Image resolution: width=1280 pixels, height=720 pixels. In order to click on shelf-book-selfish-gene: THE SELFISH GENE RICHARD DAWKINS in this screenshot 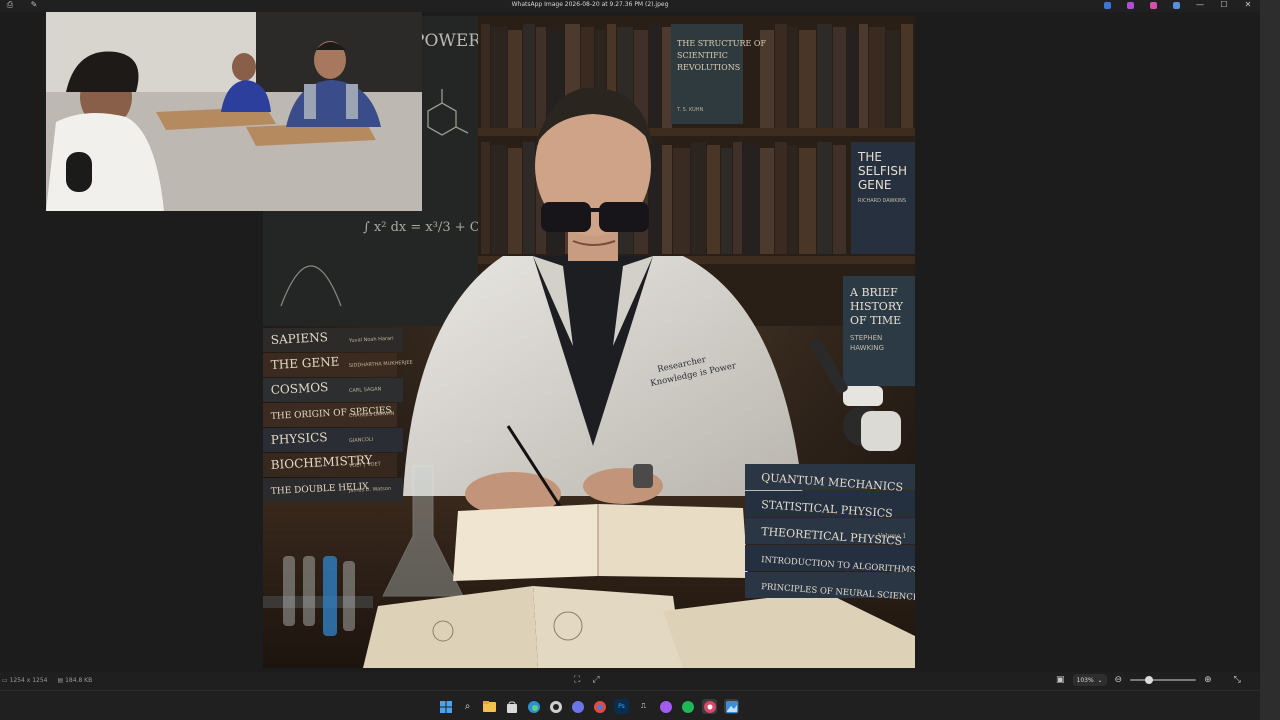, I will do `click(883, 198)`.